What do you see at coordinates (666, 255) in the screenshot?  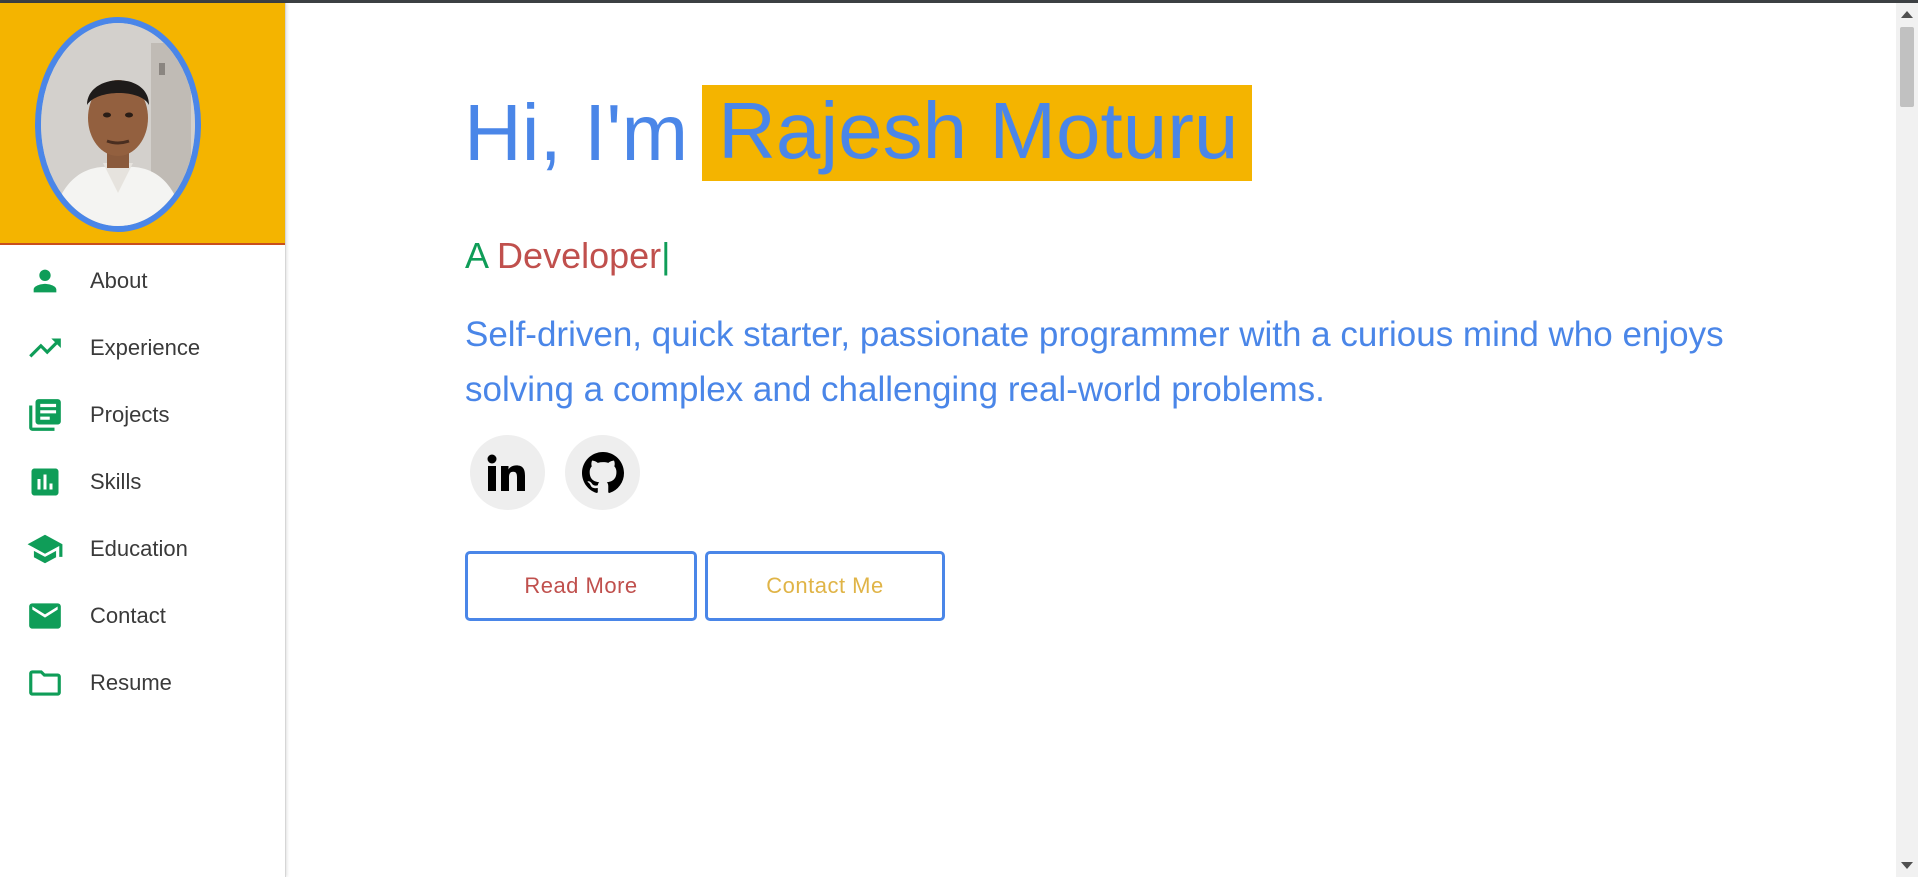 I see `typing-caret: |` at bounding box center [666, 255].